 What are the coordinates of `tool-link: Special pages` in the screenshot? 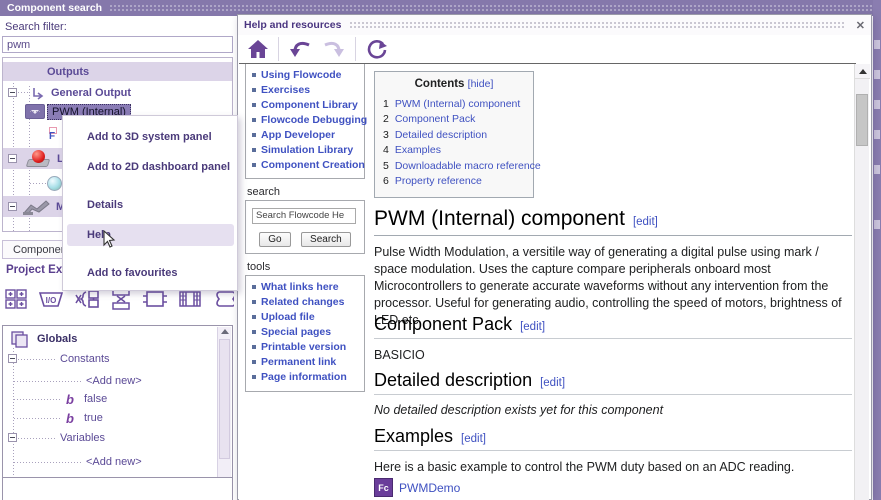 It's located at (308, 332).